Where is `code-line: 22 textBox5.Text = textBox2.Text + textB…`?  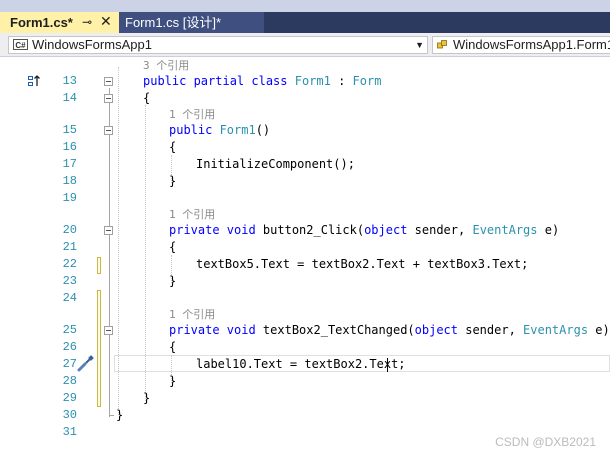 code-line: 22 textBox5.Text = textBox2.Text + textB… is located at coordinates (305, 264).